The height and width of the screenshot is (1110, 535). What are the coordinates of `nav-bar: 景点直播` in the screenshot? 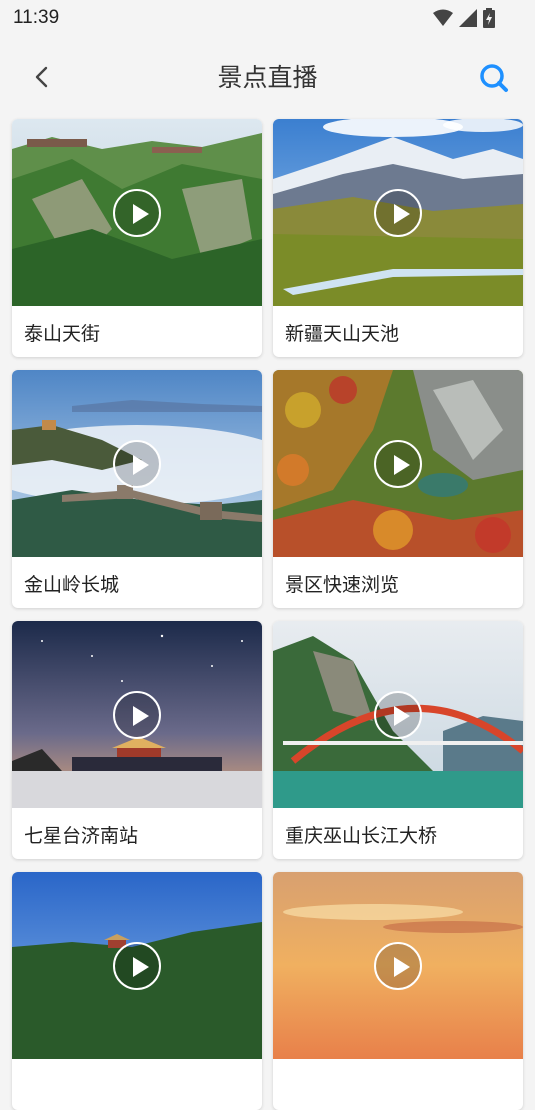 It's located at (267, 77).